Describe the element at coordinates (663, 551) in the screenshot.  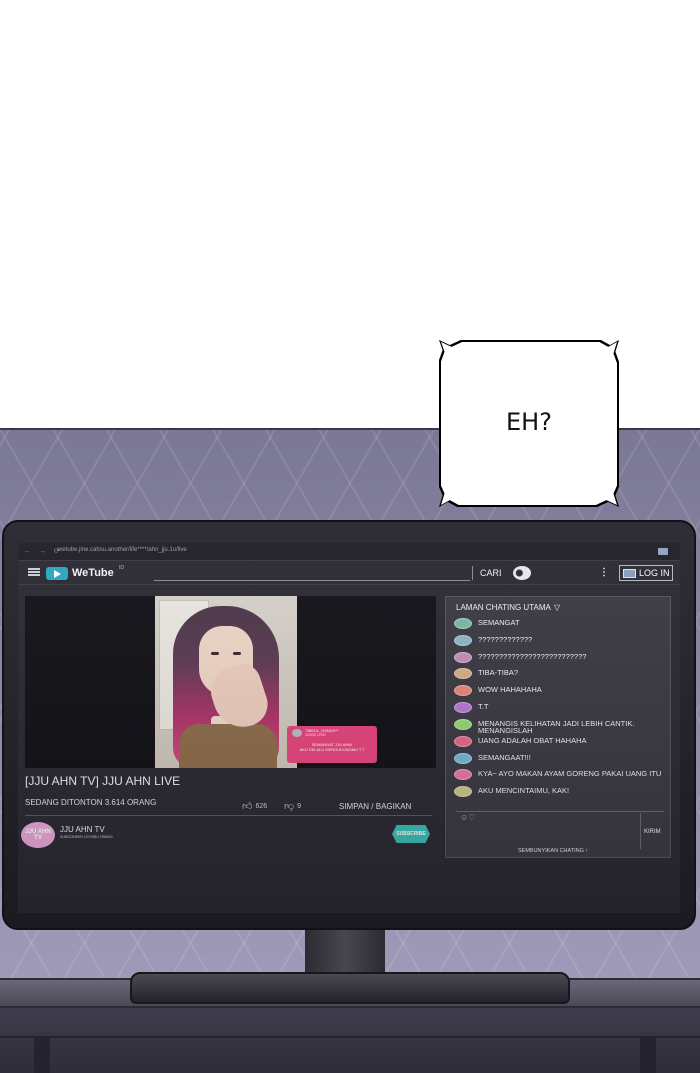
I see `extension-icon` at that location.